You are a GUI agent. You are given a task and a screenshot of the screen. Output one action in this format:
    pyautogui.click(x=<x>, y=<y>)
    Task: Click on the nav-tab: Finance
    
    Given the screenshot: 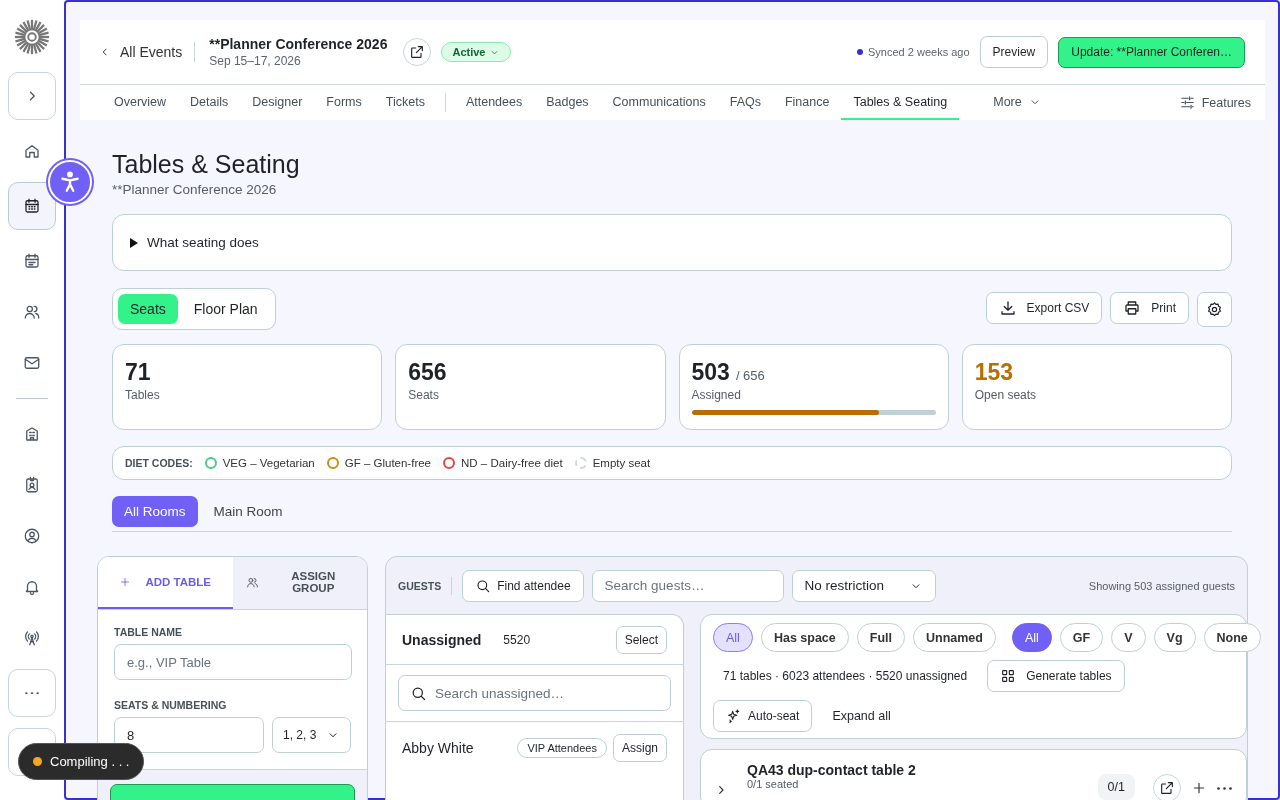 What is the action you would take?
    pyautogui.click(x=807, y=102)
    